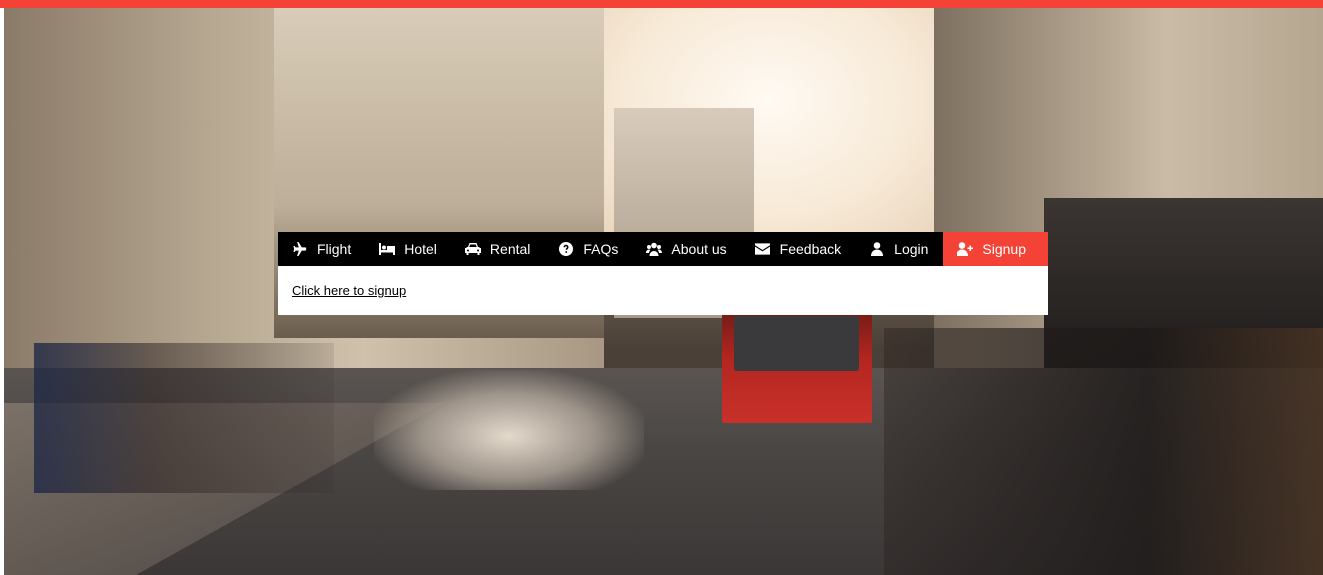  I want to click on nav-label: About us, so click(699, 249).